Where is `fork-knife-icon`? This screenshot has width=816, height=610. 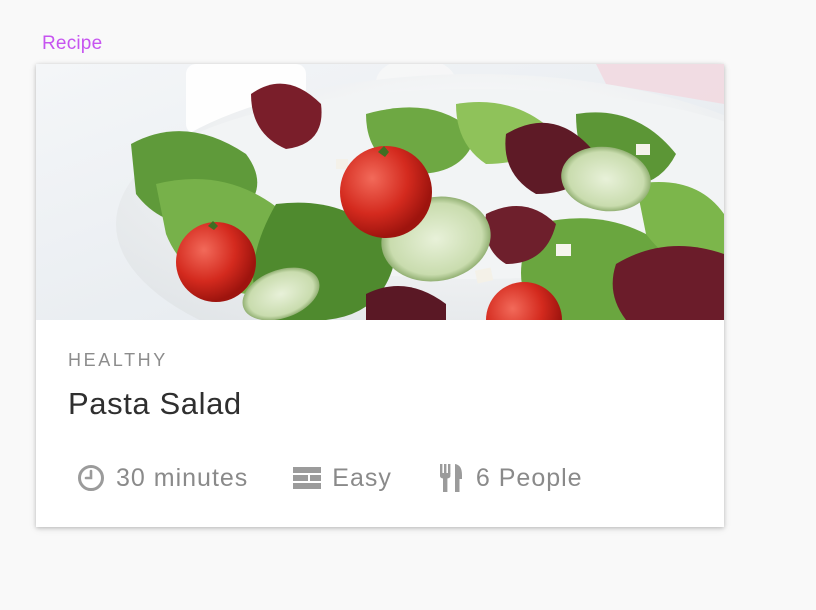 fork-knife-icon is located at coordinates (451, 478).